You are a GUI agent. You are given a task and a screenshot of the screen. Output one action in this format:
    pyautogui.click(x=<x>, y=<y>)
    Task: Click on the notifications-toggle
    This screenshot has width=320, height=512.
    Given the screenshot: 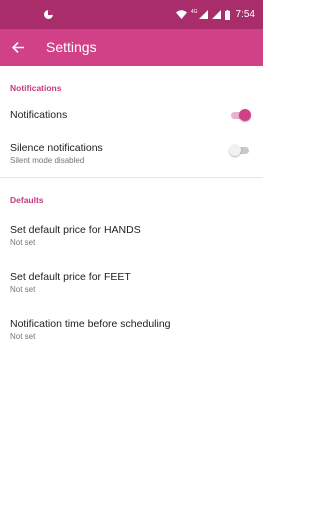 What is the action you would take?
    pyautogui.click(x=240, y=115)
    